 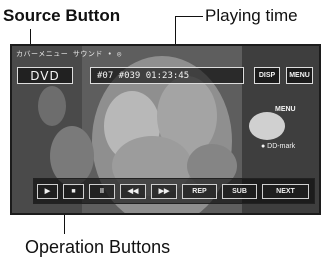 What do you see at coordinates (285, 109) in the screenshot?
I see `side-menu-label: MENU` at bounding box center [285, 109].